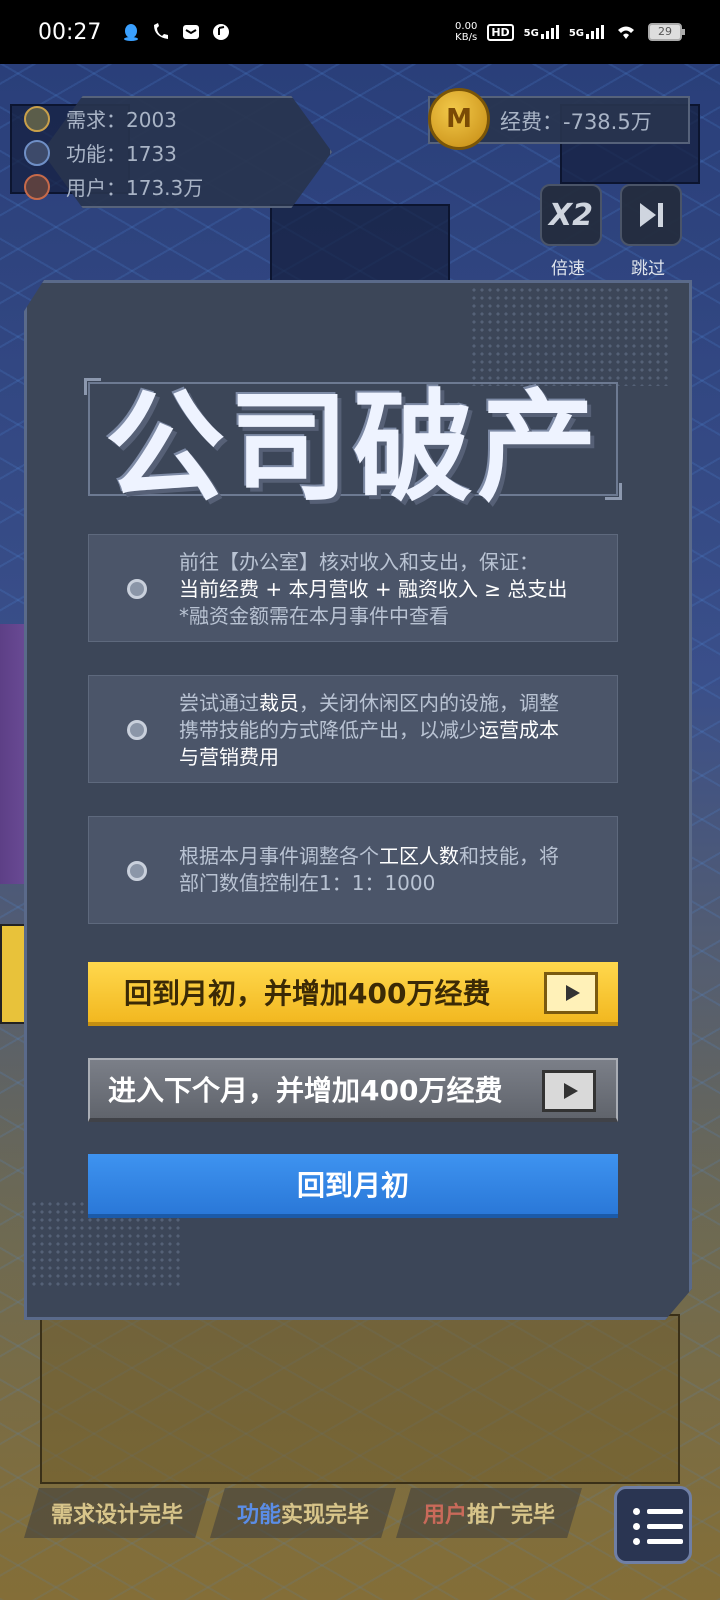  I want to click on speed-caption: 倍速, so click(568, 269).